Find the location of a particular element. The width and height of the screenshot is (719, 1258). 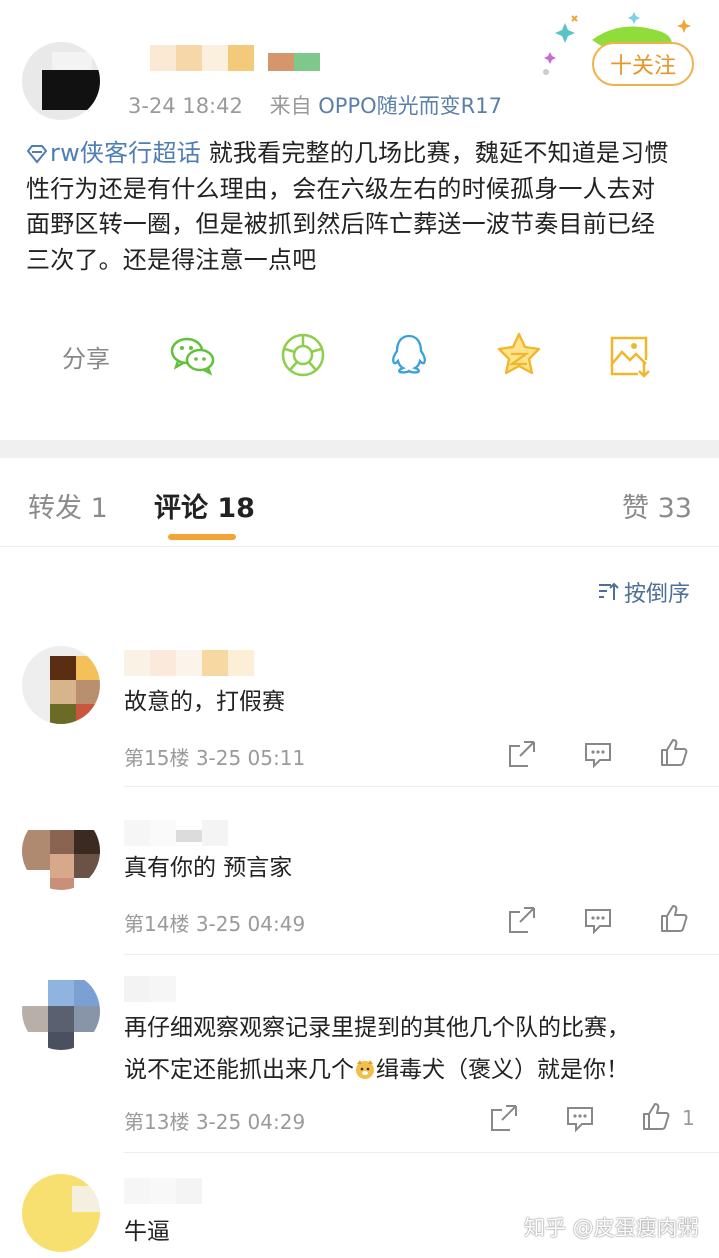

comment-time: 3-25 04:49 is located at coordinates (250, 924).